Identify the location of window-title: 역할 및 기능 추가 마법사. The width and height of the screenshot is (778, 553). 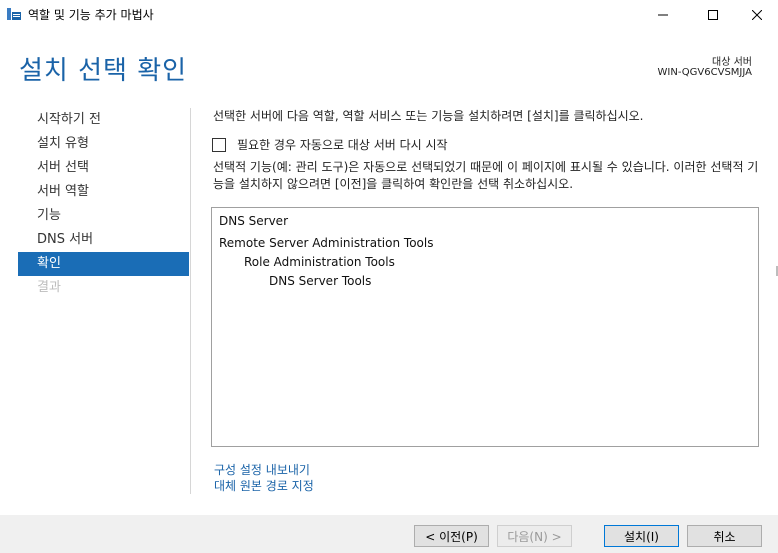
(91, 15).